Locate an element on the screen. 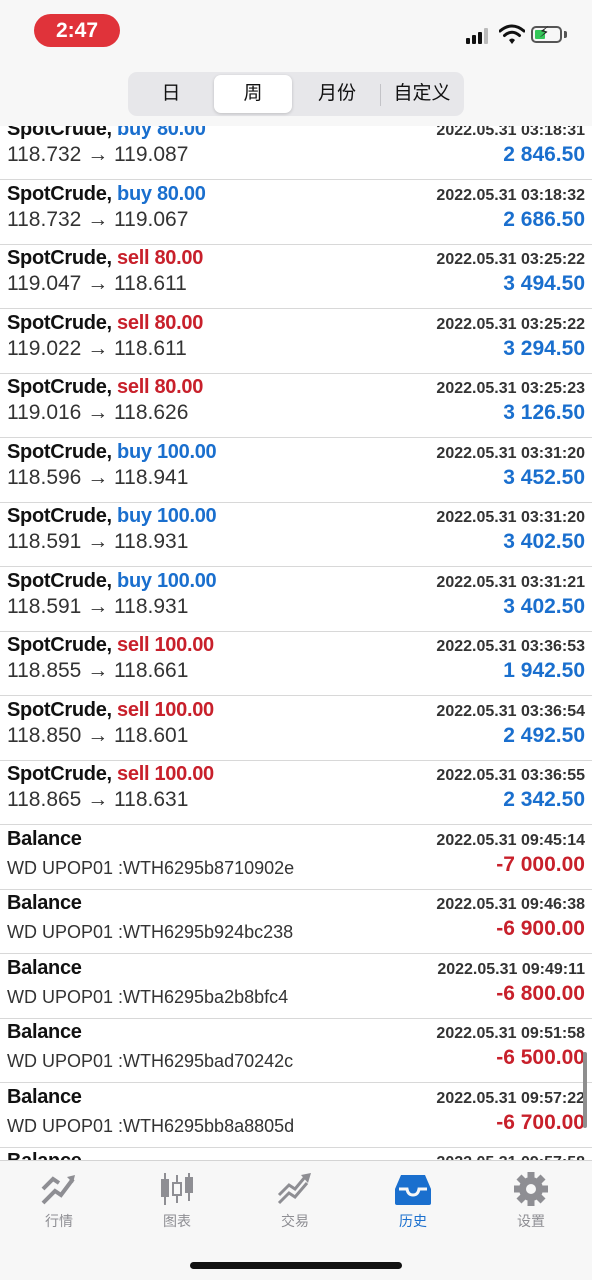  status-bar: 2:47 ⚡ is located at coordinates (296, 33).